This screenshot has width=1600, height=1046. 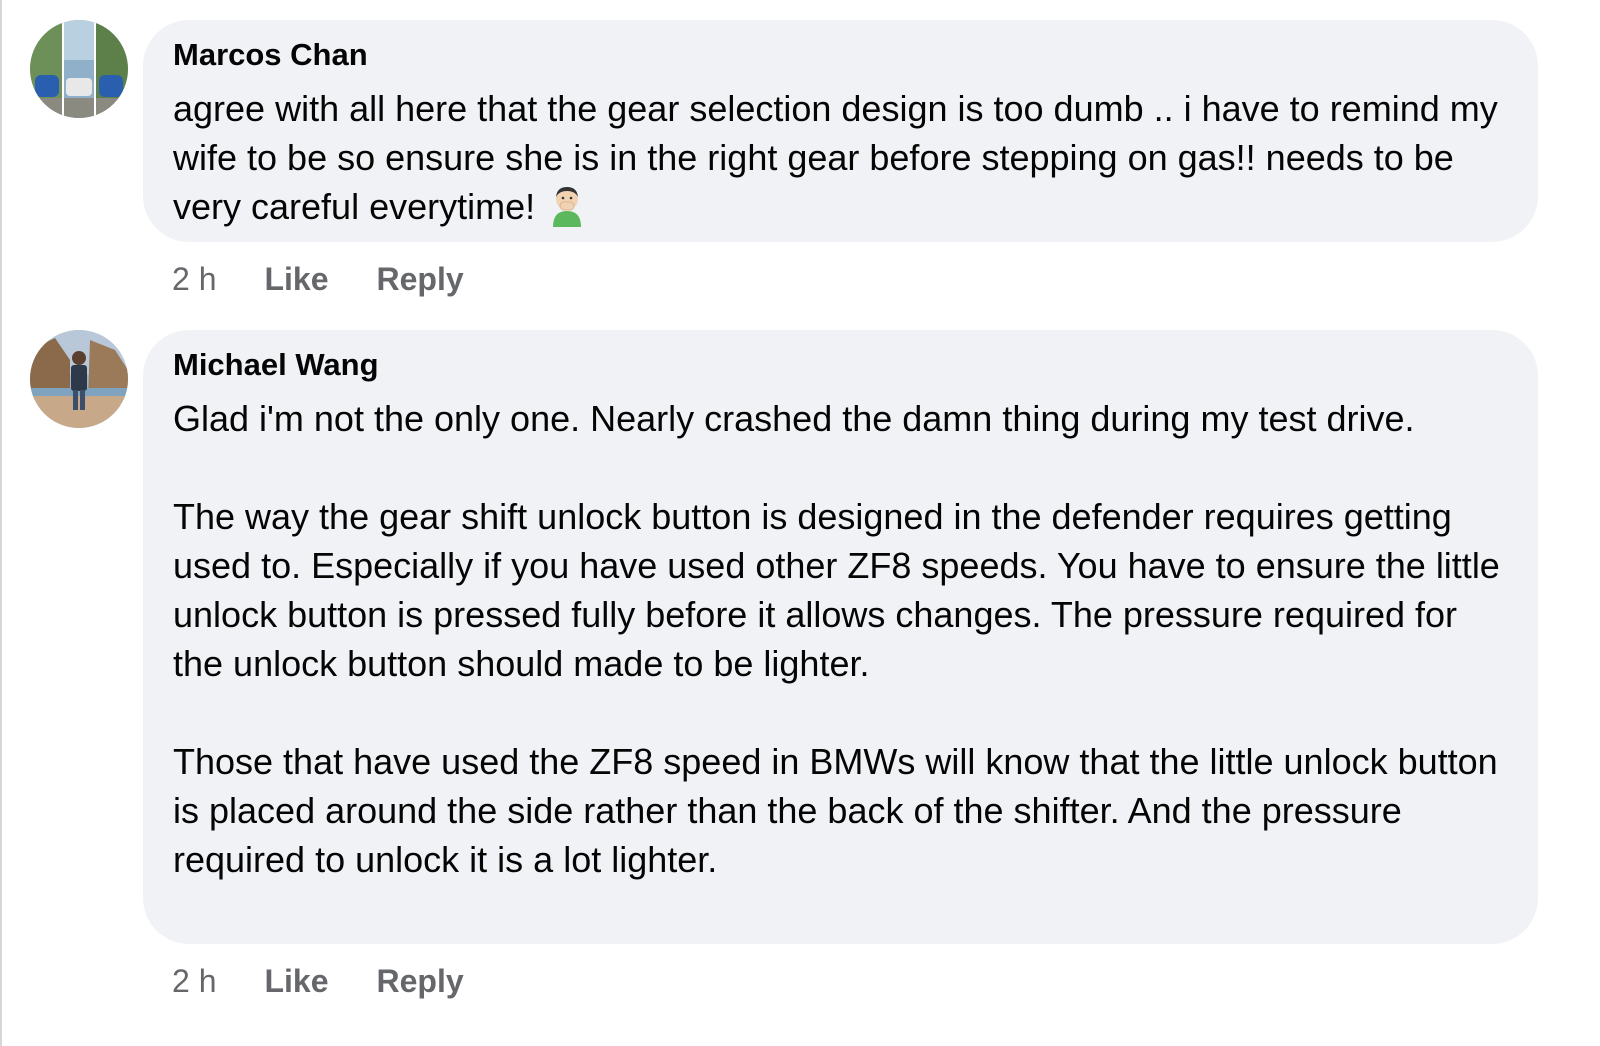 What do you see at coordinates (840, 55) in the screenshot?
I see `comment-author: Marcos Chan` at bounding box center [840, 55].